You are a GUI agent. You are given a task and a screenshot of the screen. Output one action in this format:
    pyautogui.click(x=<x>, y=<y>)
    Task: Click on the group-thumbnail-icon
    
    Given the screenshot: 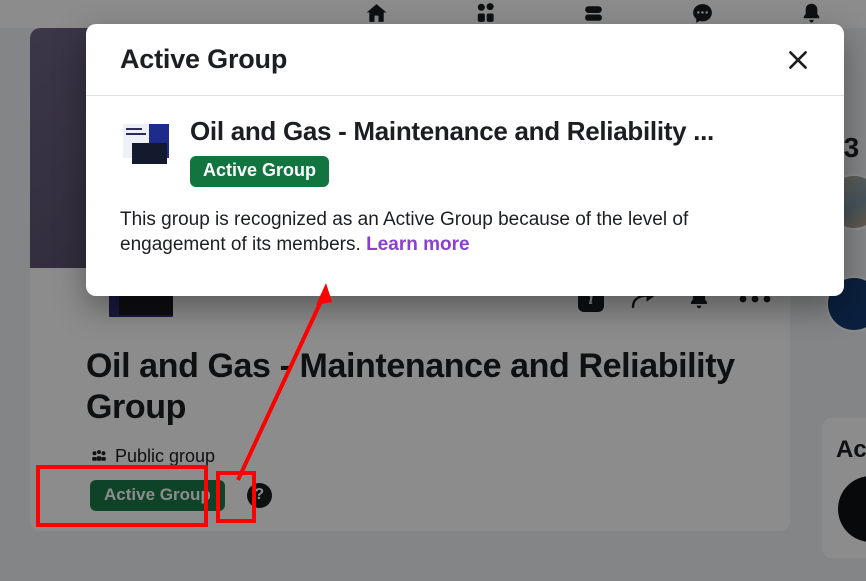 What is the action you would take?
    pyautogui.click(x=146, y=145)
    